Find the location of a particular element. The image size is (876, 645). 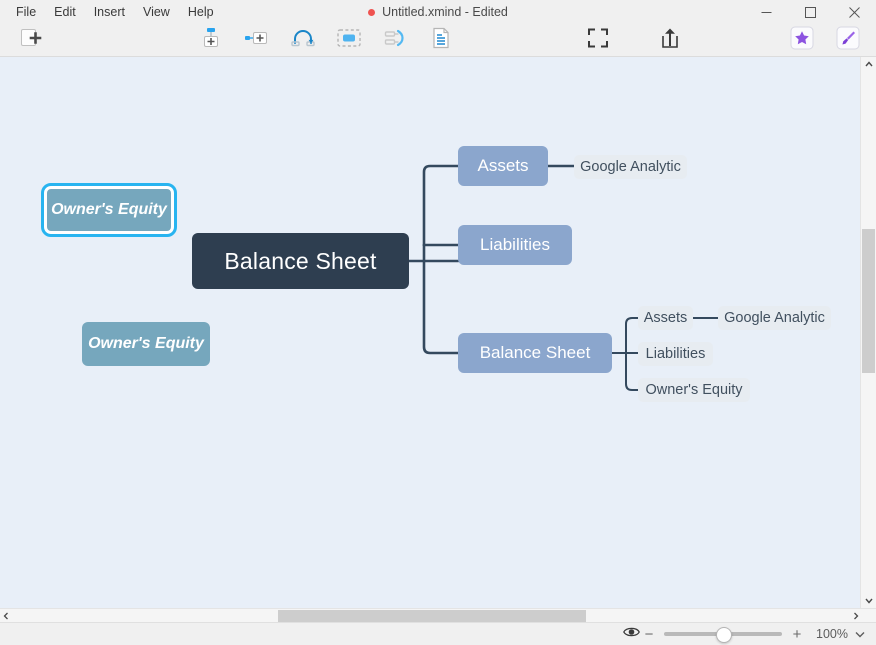

node-leaf-owners-equity: Owner's Equity is located at coordinates (694, 390).